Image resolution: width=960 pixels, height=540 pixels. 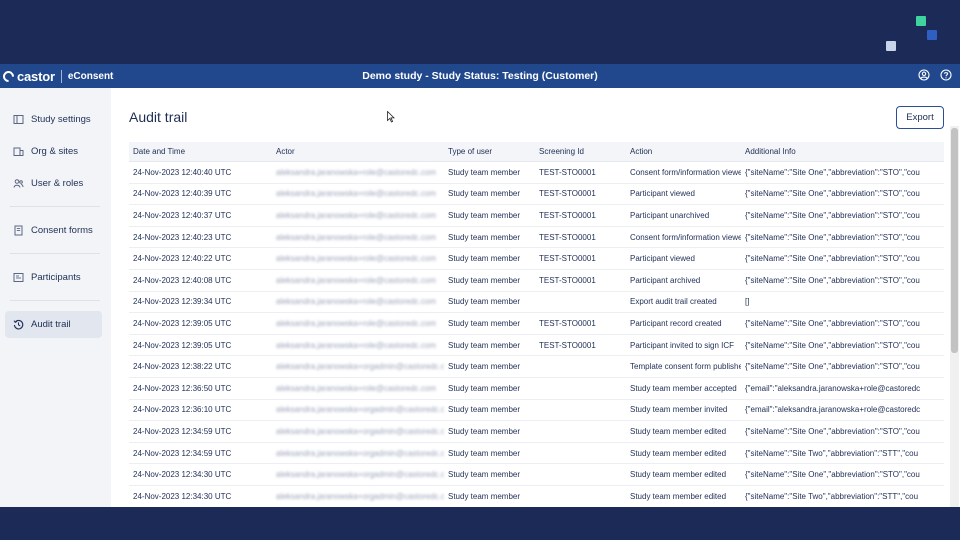 I want to click on help-circle-icon, so click(x=946, y=75).